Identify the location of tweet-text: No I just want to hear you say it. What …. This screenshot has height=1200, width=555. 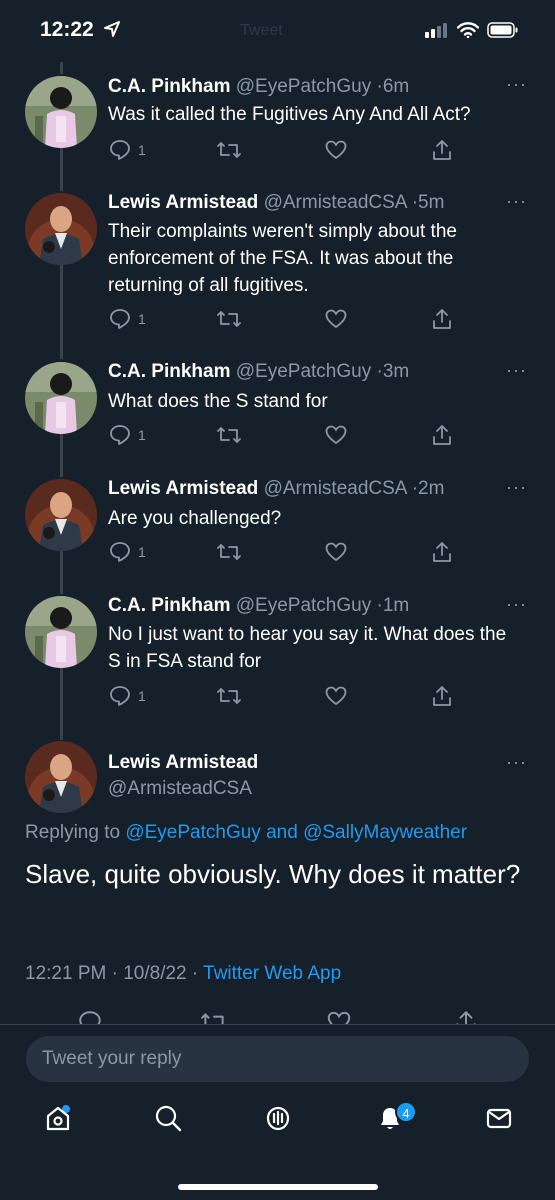
(307, 648).